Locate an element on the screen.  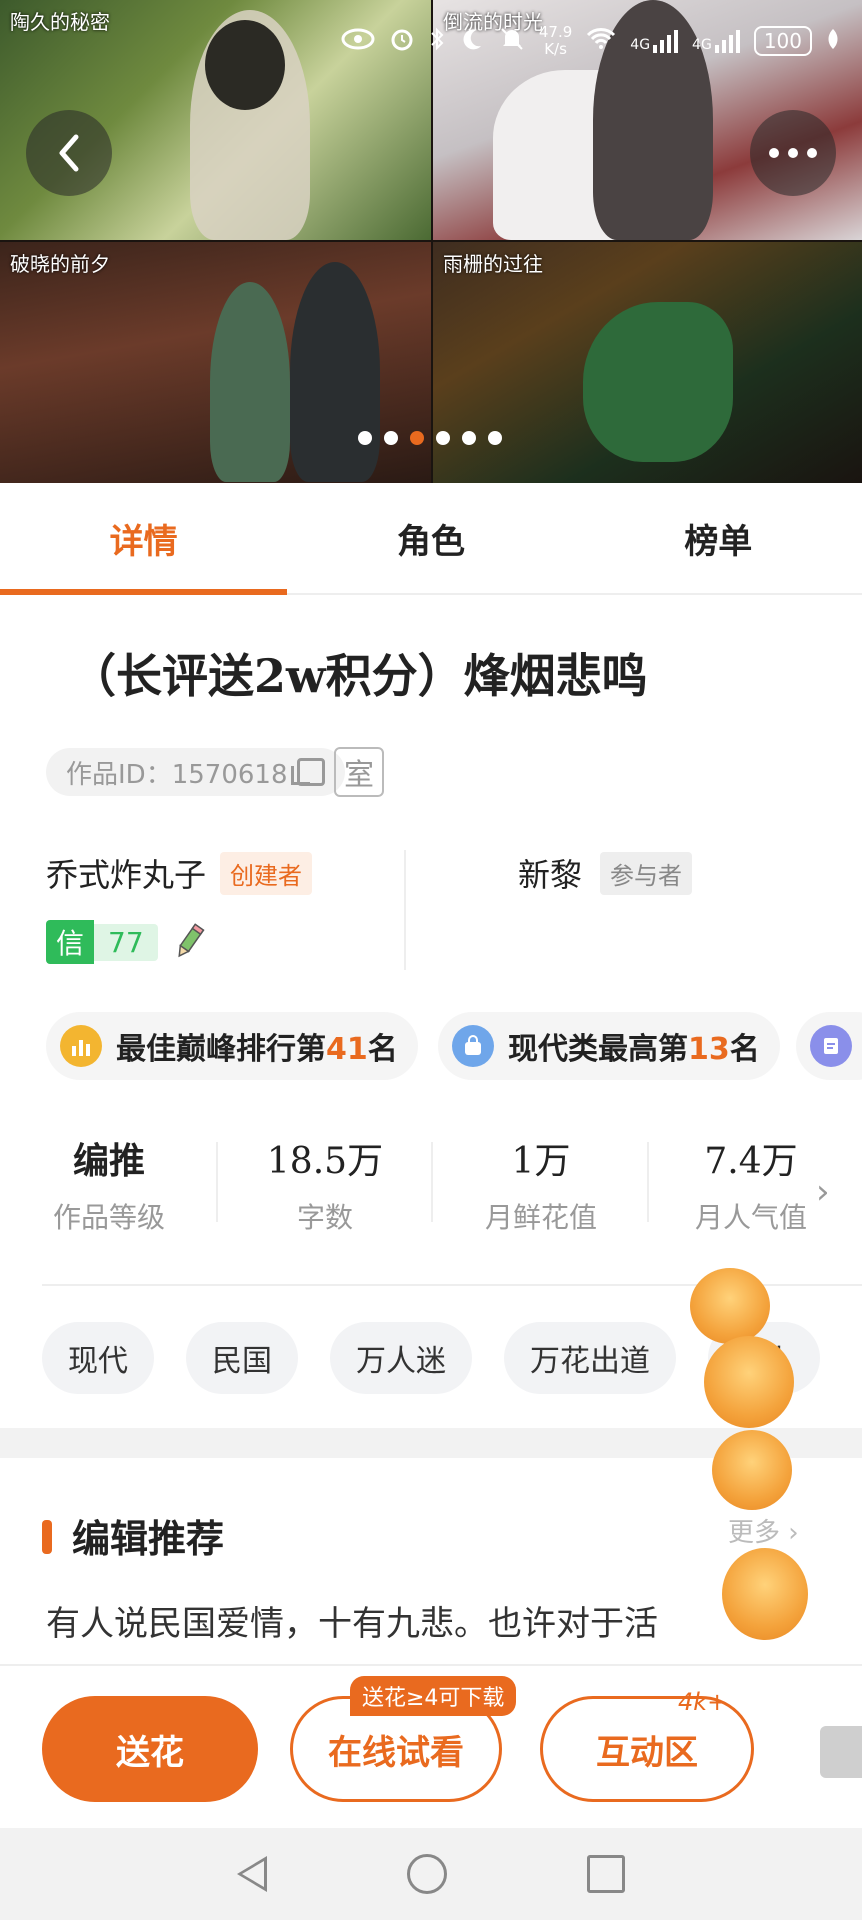
stats-chevron-right-icon: › is located at coordinates (823, 1192).